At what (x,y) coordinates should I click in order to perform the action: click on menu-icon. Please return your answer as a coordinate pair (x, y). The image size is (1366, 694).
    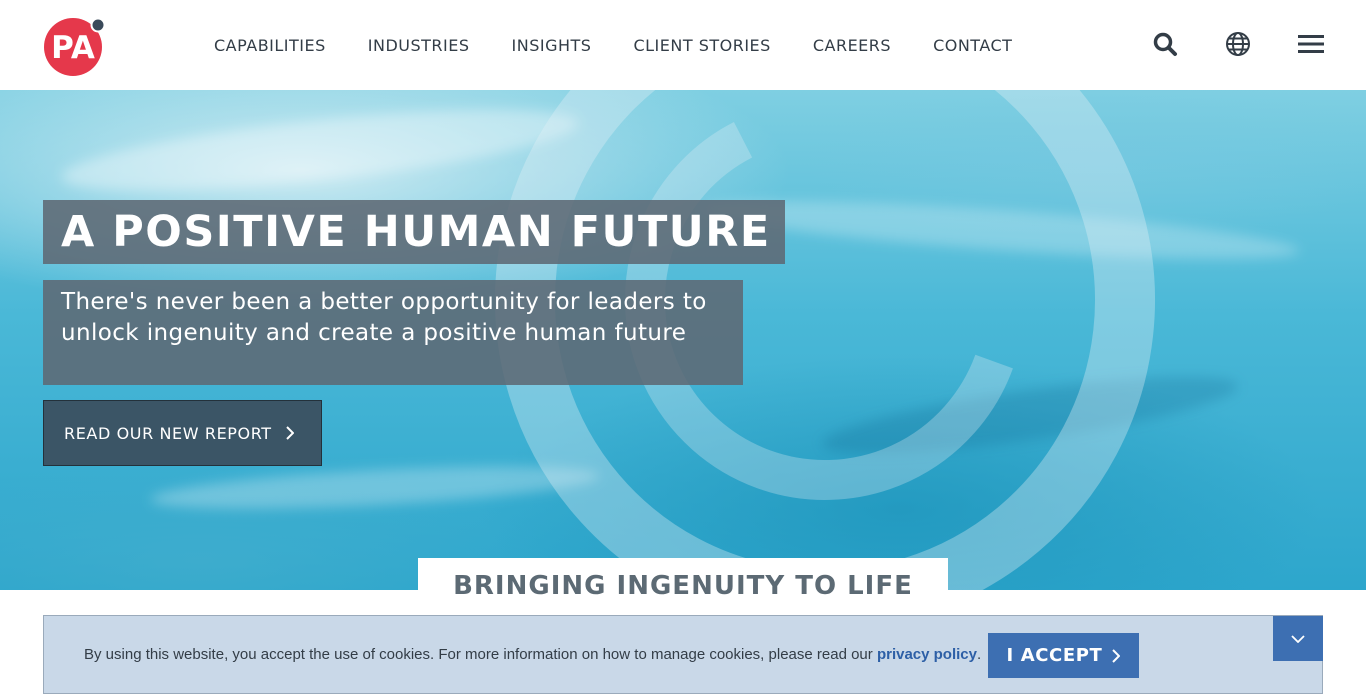
    Looking at the image, I should click on (1311, 44).